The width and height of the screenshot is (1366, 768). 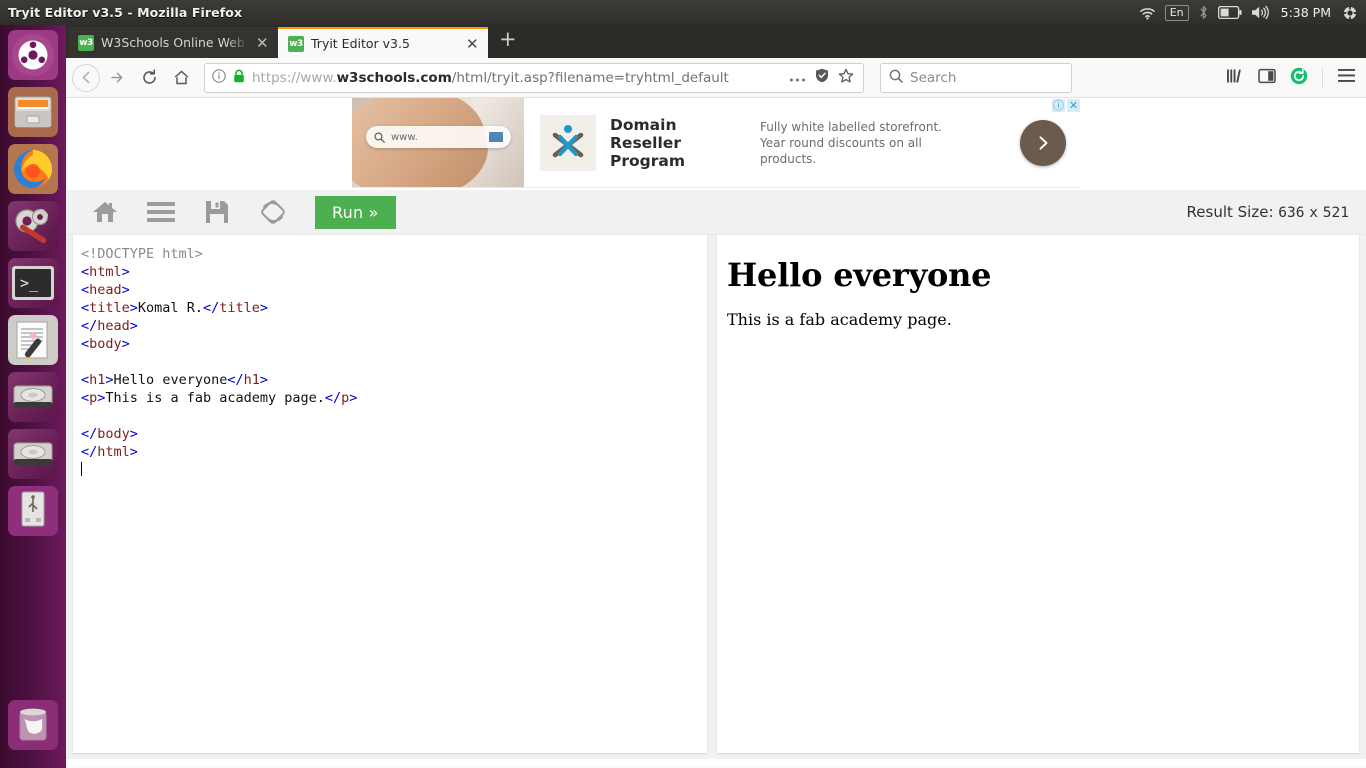 What do you see at coordinates (33, 169) in the screenshot?
I see `launcher-item-firefox` at bounding box center [33, 169].